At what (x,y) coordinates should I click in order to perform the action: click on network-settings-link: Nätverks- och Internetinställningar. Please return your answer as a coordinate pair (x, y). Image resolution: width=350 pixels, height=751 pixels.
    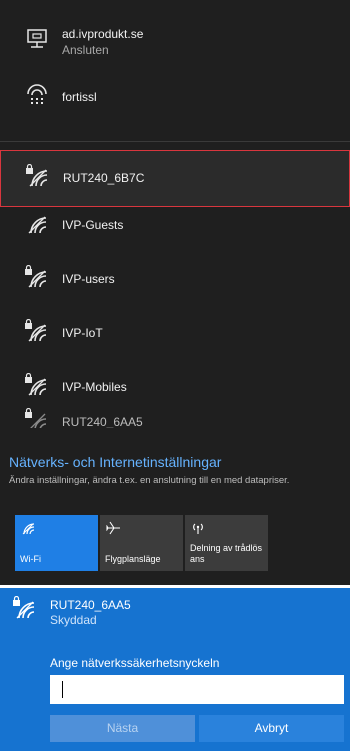
    Looking at the image, I should click on (115, 462).